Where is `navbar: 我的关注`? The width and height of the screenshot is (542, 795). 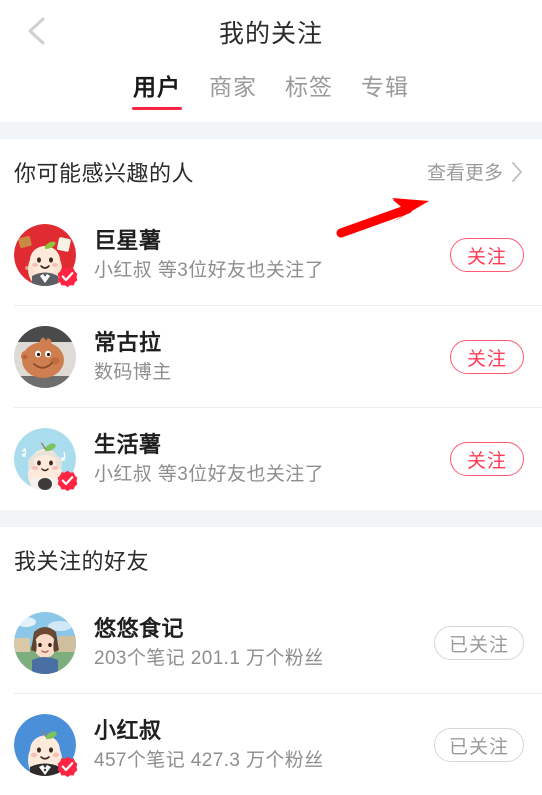 navbar: 我的关注 is located at coordinates (271, 30).